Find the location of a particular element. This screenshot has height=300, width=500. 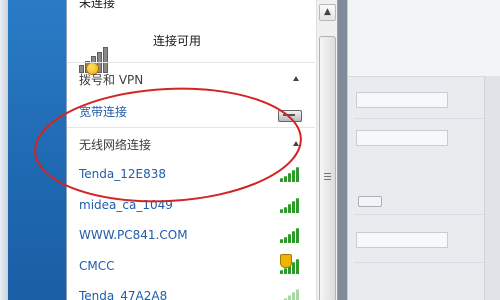

scroll-up-button: ▲ is located at coordinates (327, 12).